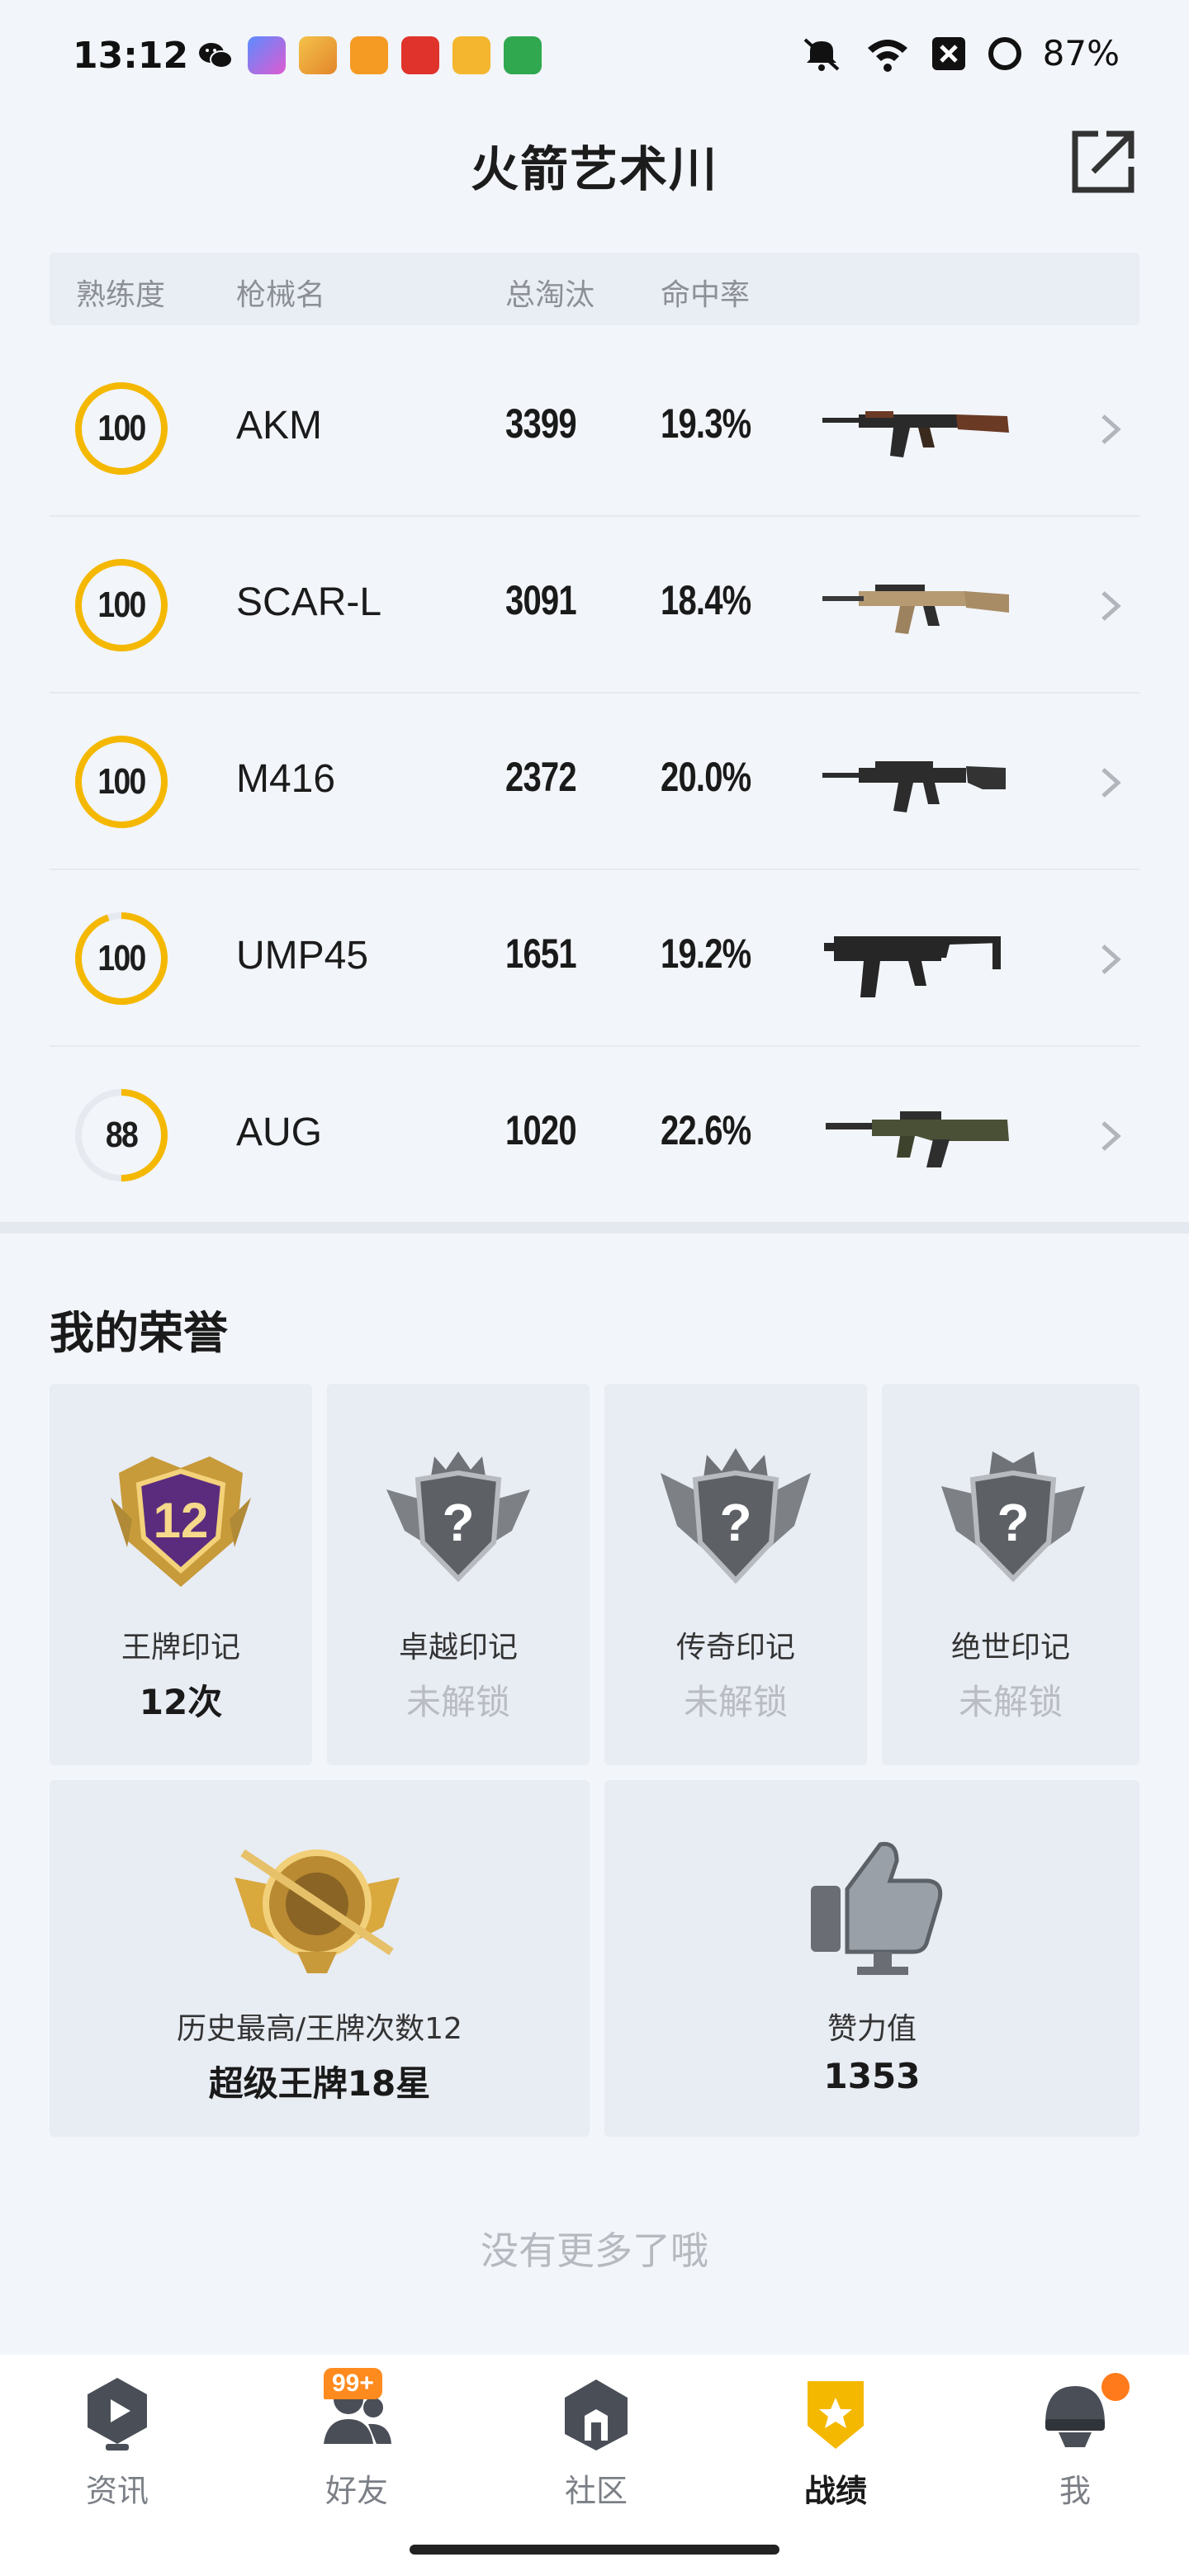 This screenshot has height=2576, width=1189. Describe the element at coordinates (319, 2029) in the screenshot. I see `highest-rank-label: 历史最高/王牌次数12` at that location.